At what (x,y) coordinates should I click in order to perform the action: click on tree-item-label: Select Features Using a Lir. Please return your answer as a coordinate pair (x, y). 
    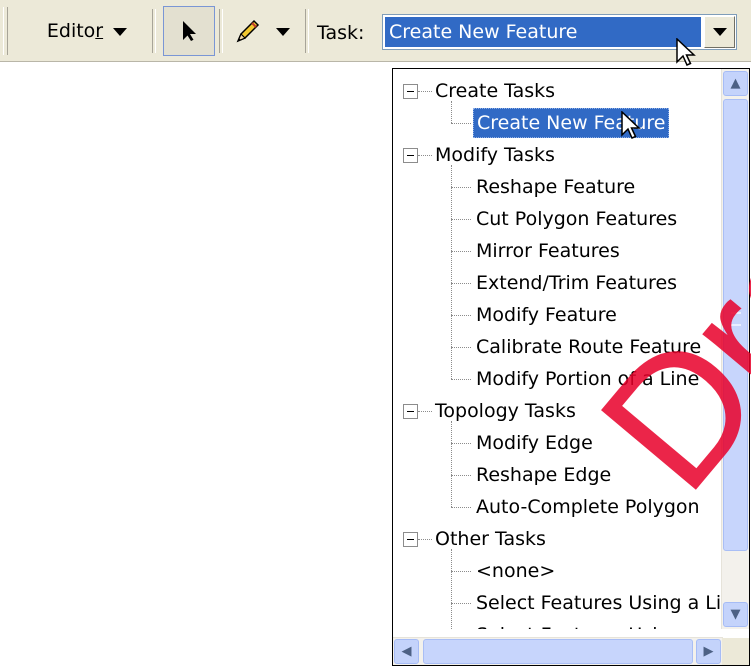
    Looking at the image, I should click on (599, 603).